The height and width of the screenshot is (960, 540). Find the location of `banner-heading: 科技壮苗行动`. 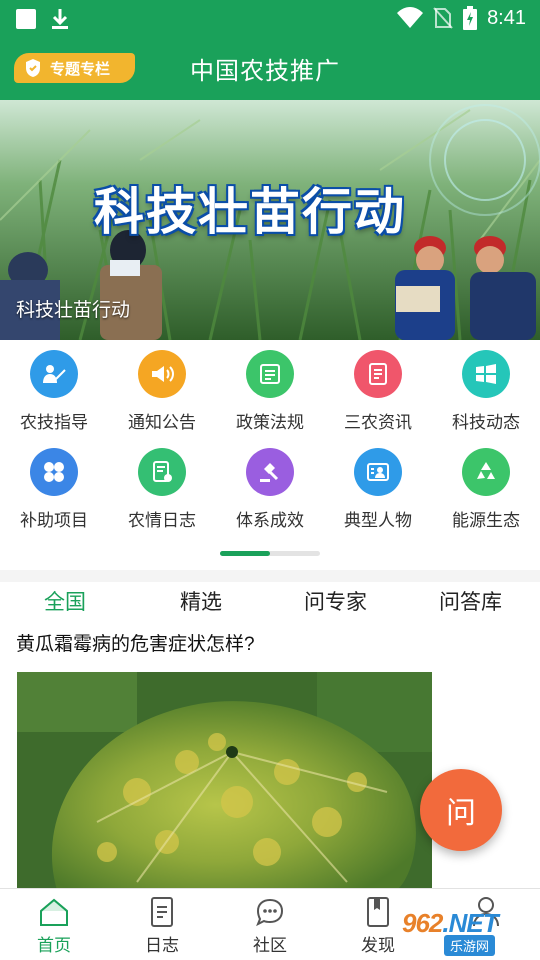

banner-heading: 科技壮苗行动 is located at coordinates (250, 212).